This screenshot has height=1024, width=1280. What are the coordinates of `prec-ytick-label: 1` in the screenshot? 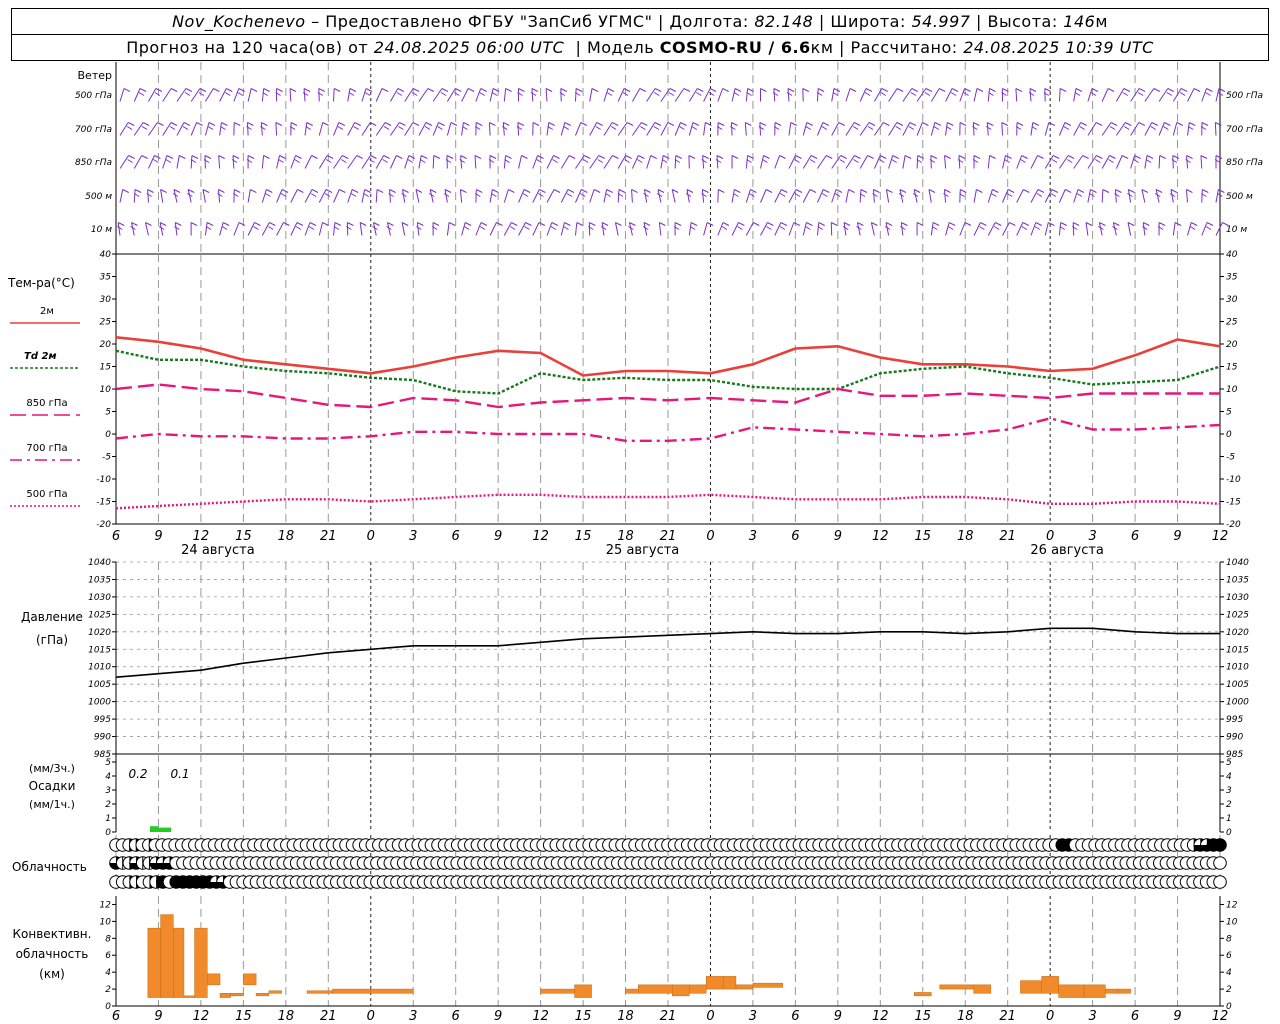 It's located at (1229, 819).